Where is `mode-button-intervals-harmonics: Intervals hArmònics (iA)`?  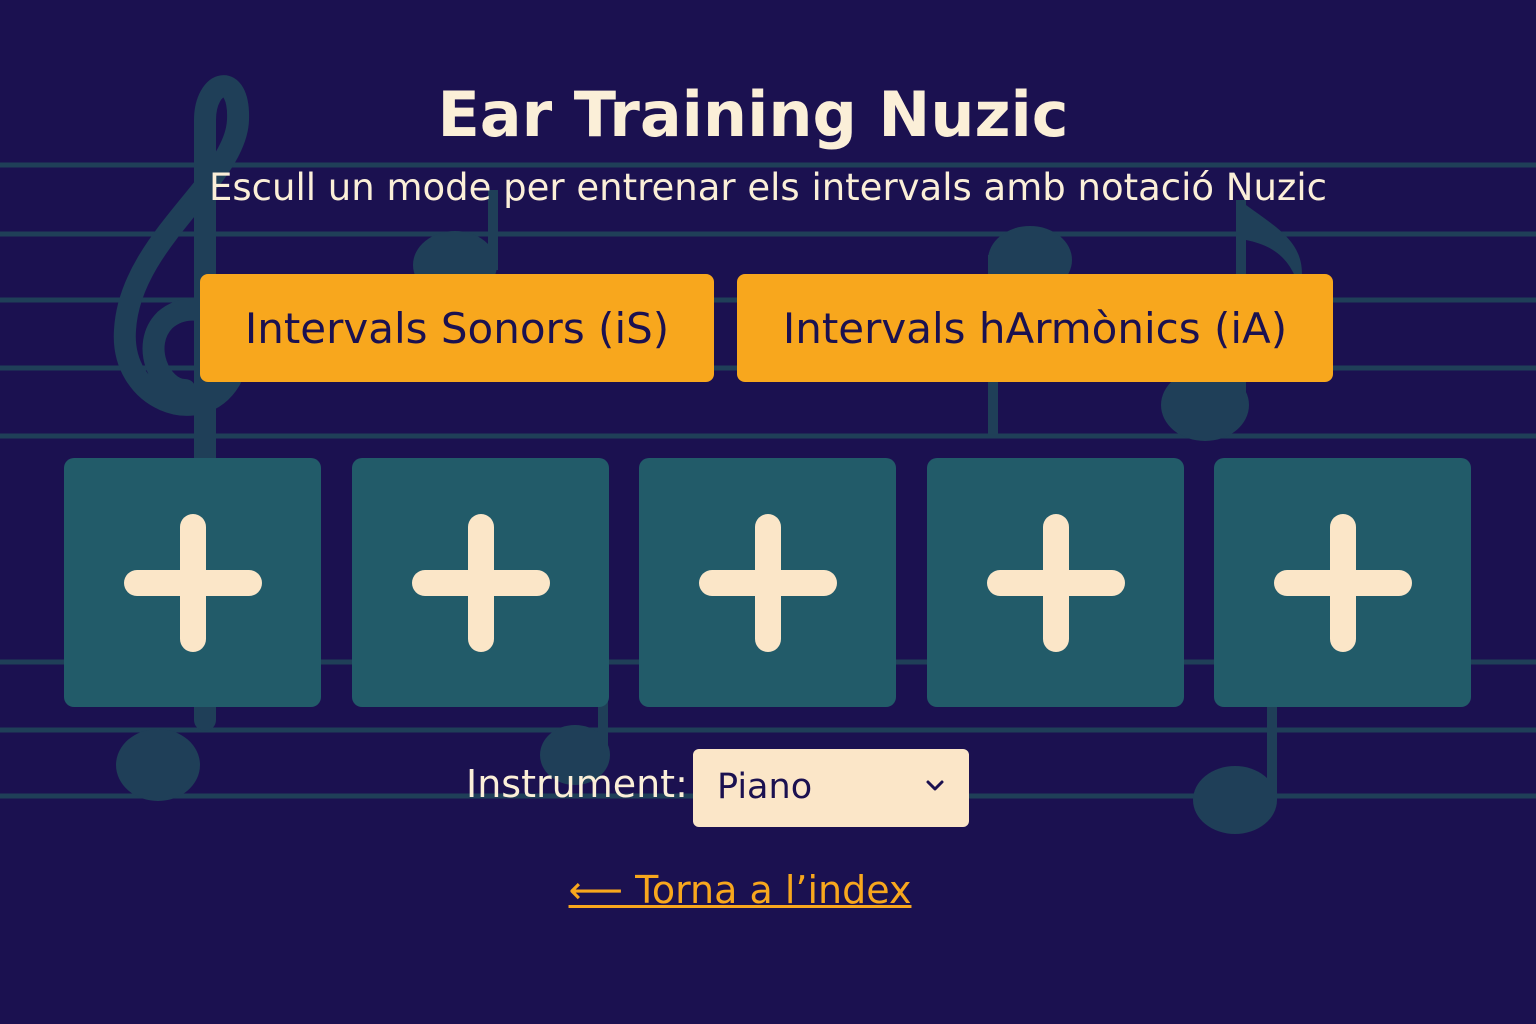 mode-button-intervals-harmonics: Intervals hArmònics (iA) is located at coordinates (1035, 328).